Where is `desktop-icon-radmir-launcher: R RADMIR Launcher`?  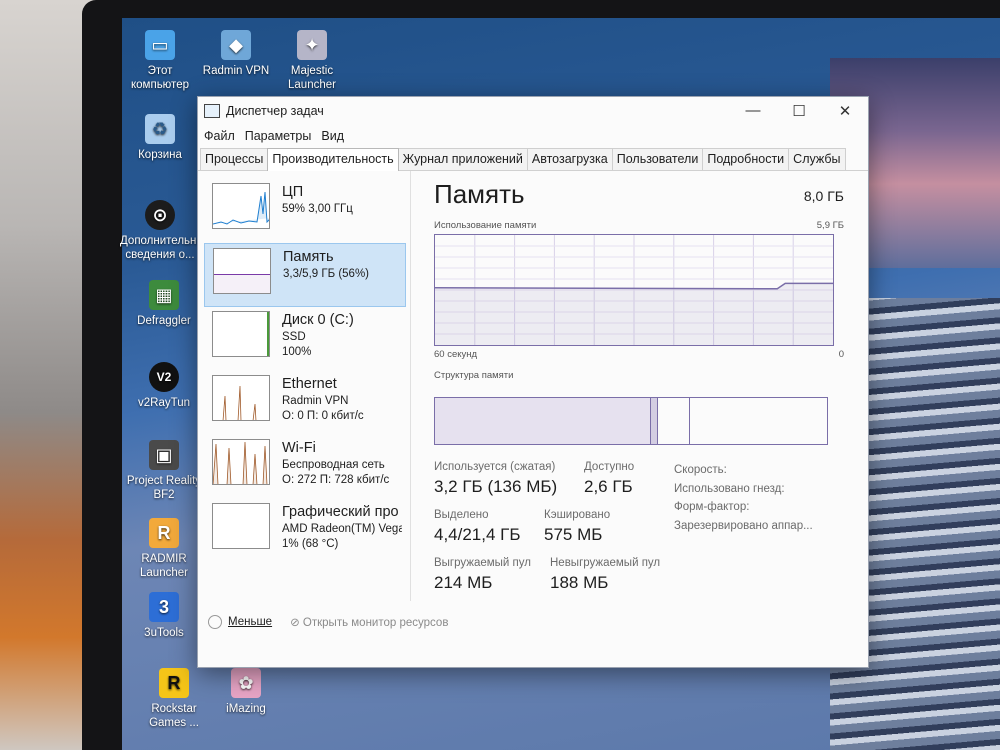
desktop-icon-radmir-launcher: R RADMIR Launcher is located at coordinates (164, 549).